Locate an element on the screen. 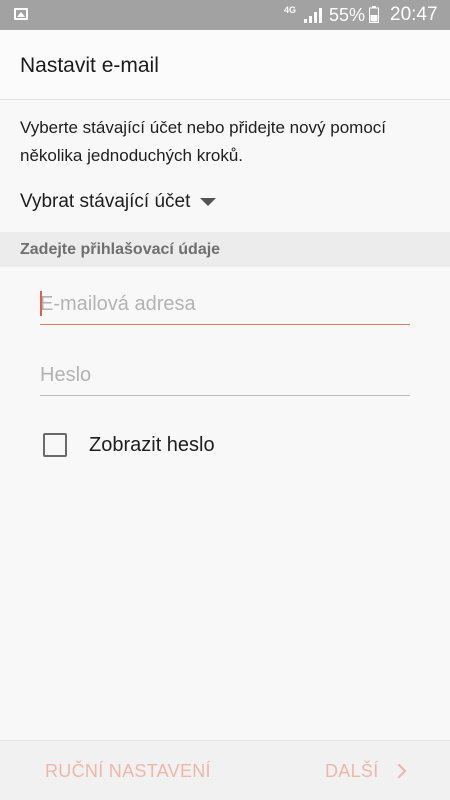 This screenshot has width=450, height=800. show-password-checkbox is located at coordinates (55, 445).